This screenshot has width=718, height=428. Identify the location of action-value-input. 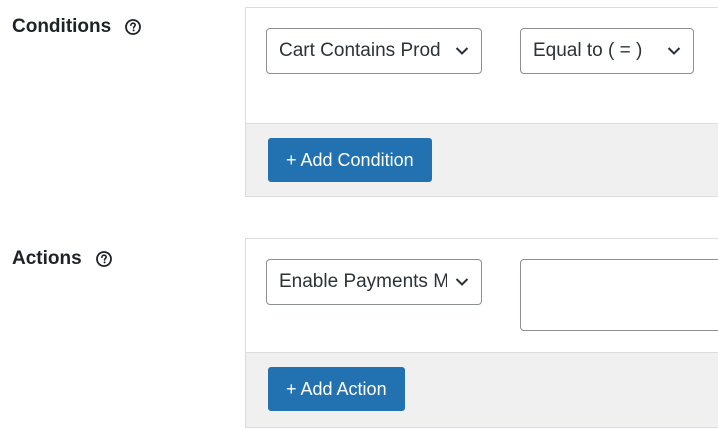
(619, 295).